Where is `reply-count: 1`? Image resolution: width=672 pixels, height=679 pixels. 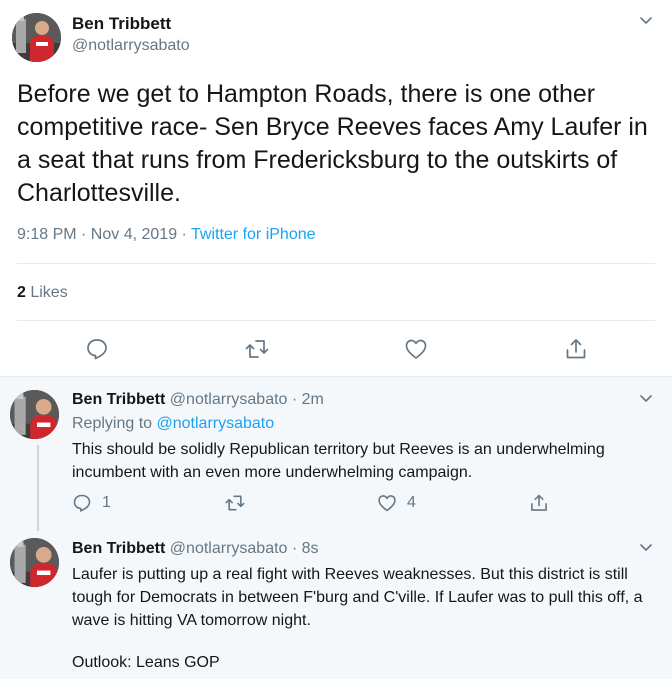 reply-count: 1 is located at coordinates (106, 502).